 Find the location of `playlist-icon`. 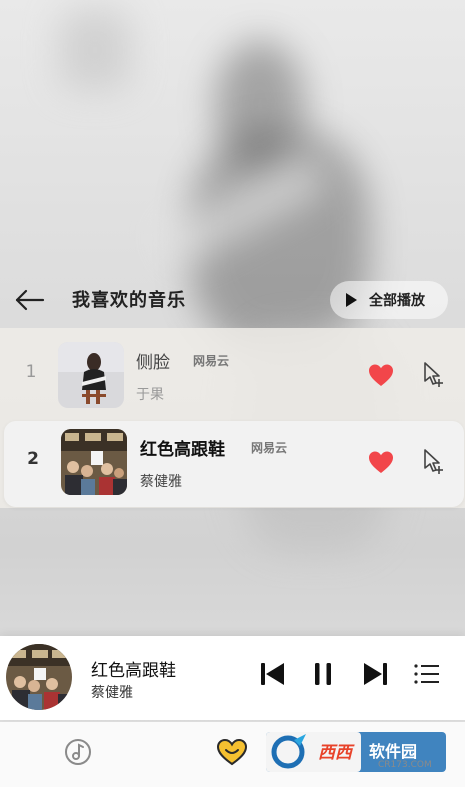

playlist-icon is located at coordinates (426, 674).